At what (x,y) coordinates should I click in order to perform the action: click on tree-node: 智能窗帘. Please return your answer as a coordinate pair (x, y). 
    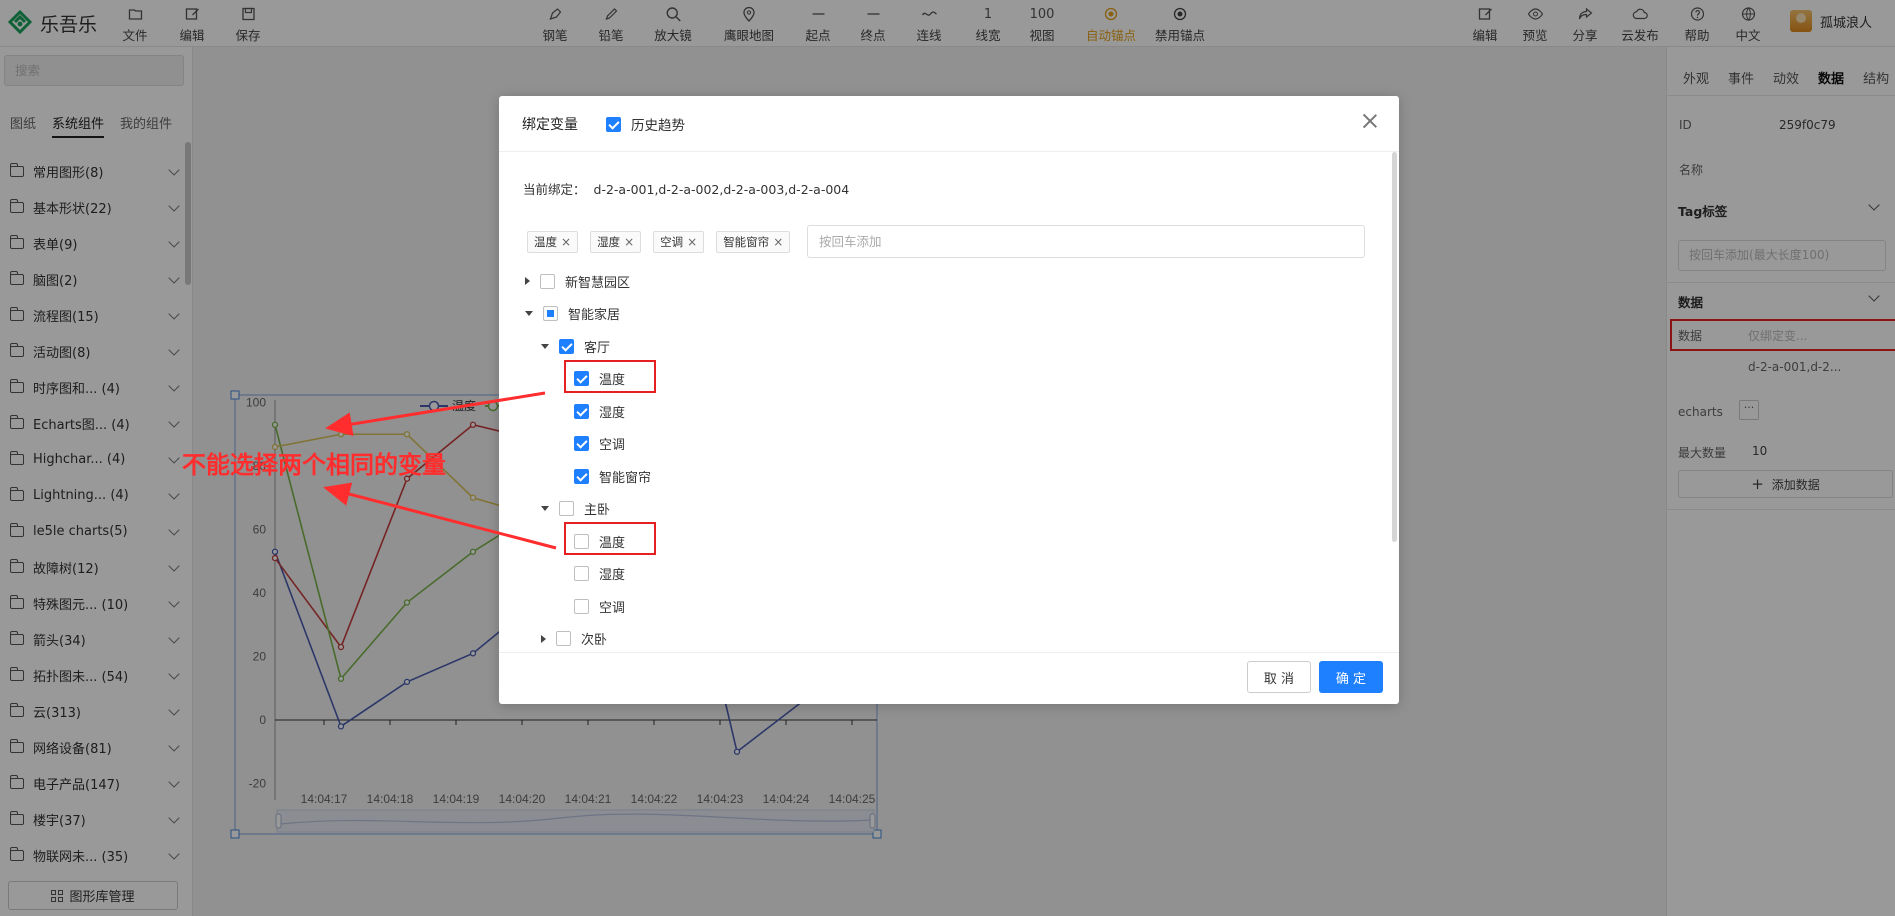
    Looking at the image, I should click on (603, 476).